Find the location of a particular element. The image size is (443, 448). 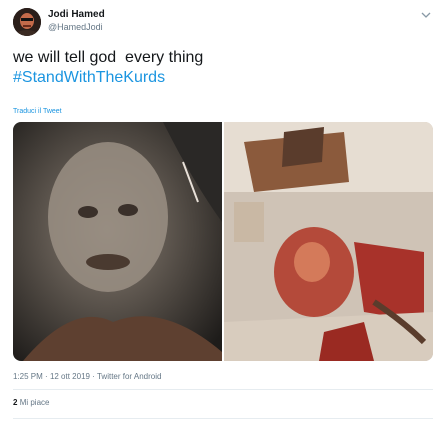

avatar is located at coordinates (27, 22).